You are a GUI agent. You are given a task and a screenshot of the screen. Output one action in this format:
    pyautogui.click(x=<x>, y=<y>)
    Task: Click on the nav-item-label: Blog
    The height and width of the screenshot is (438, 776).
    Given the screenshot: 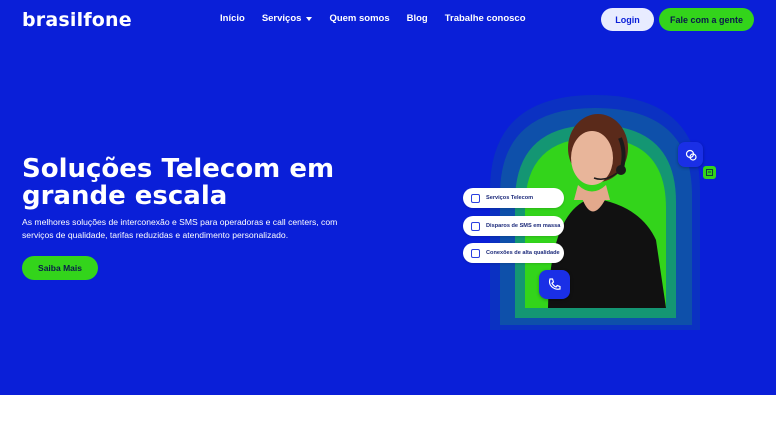 What is the action you would take?
    pyautogui.click(x=417, y=18)
    